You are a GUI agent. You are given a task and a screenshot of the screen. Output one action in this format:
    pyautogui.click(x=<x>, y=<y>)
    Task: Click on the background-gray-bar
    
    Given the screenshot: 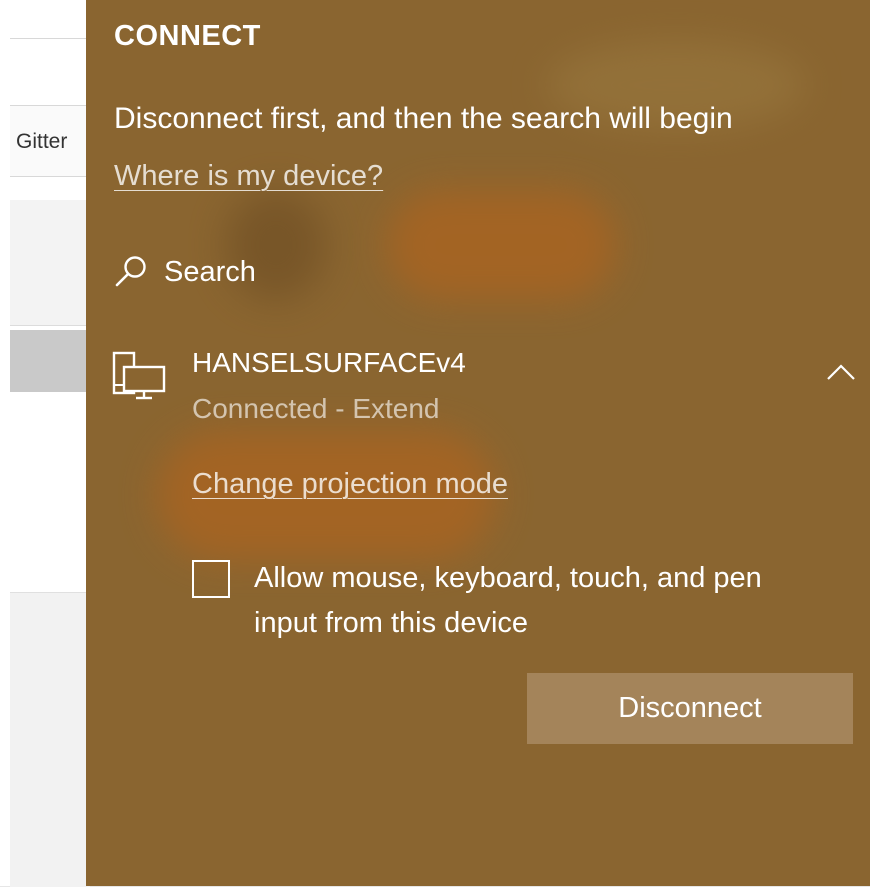 What is the action you would take?
    pyautogui.click(x=50, y=361)
    